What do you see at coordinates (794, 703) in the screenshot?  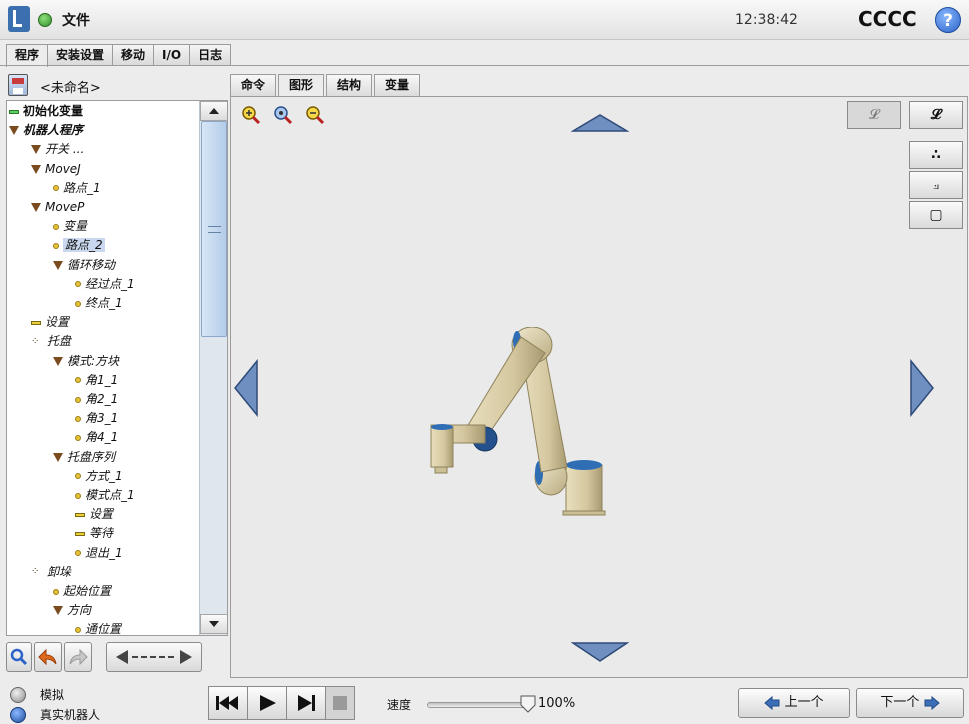 I see `previous-button: 上一个` at bounding box center [794, 703].